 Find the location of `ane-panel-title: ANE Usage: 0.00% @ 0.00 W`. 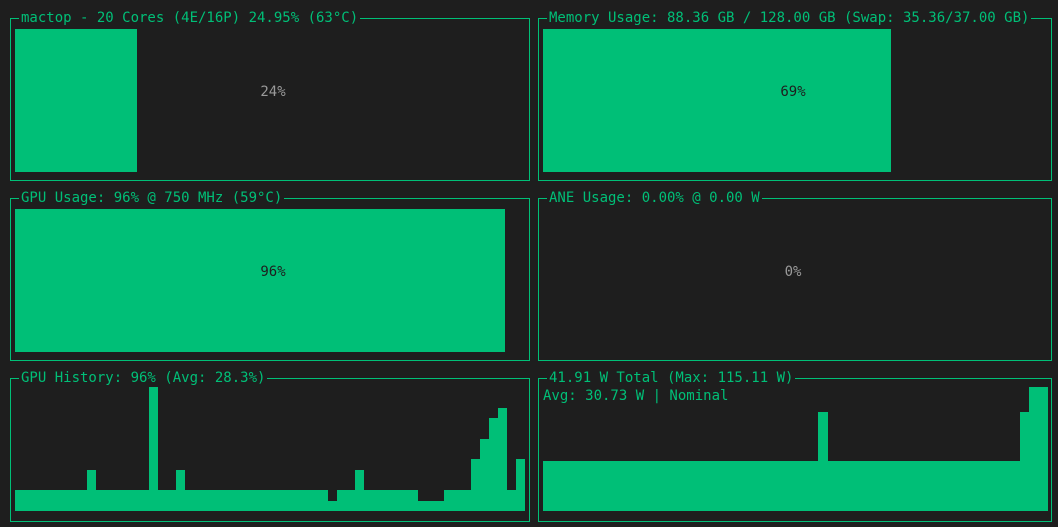

ane-panel-title: ANE Usage: 0.00% @ 0.00 W is located at coordinates (654, 198).